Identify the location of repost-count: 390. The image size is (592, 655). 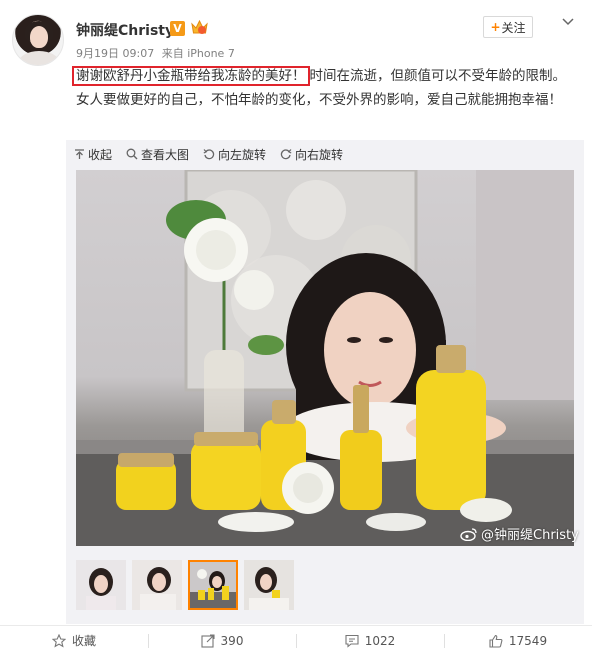
(232, 640).